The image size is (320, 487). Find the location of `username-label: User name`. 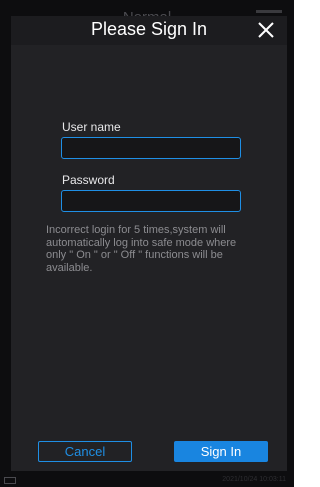

username-label: User name is located at coordinates (91, 127).